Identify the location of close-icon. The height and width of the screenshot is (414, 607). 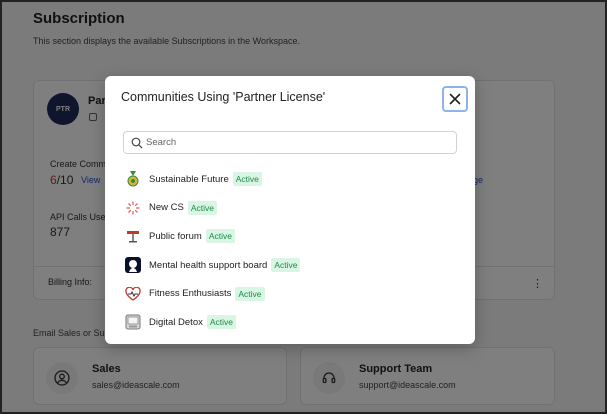
(455, 99).